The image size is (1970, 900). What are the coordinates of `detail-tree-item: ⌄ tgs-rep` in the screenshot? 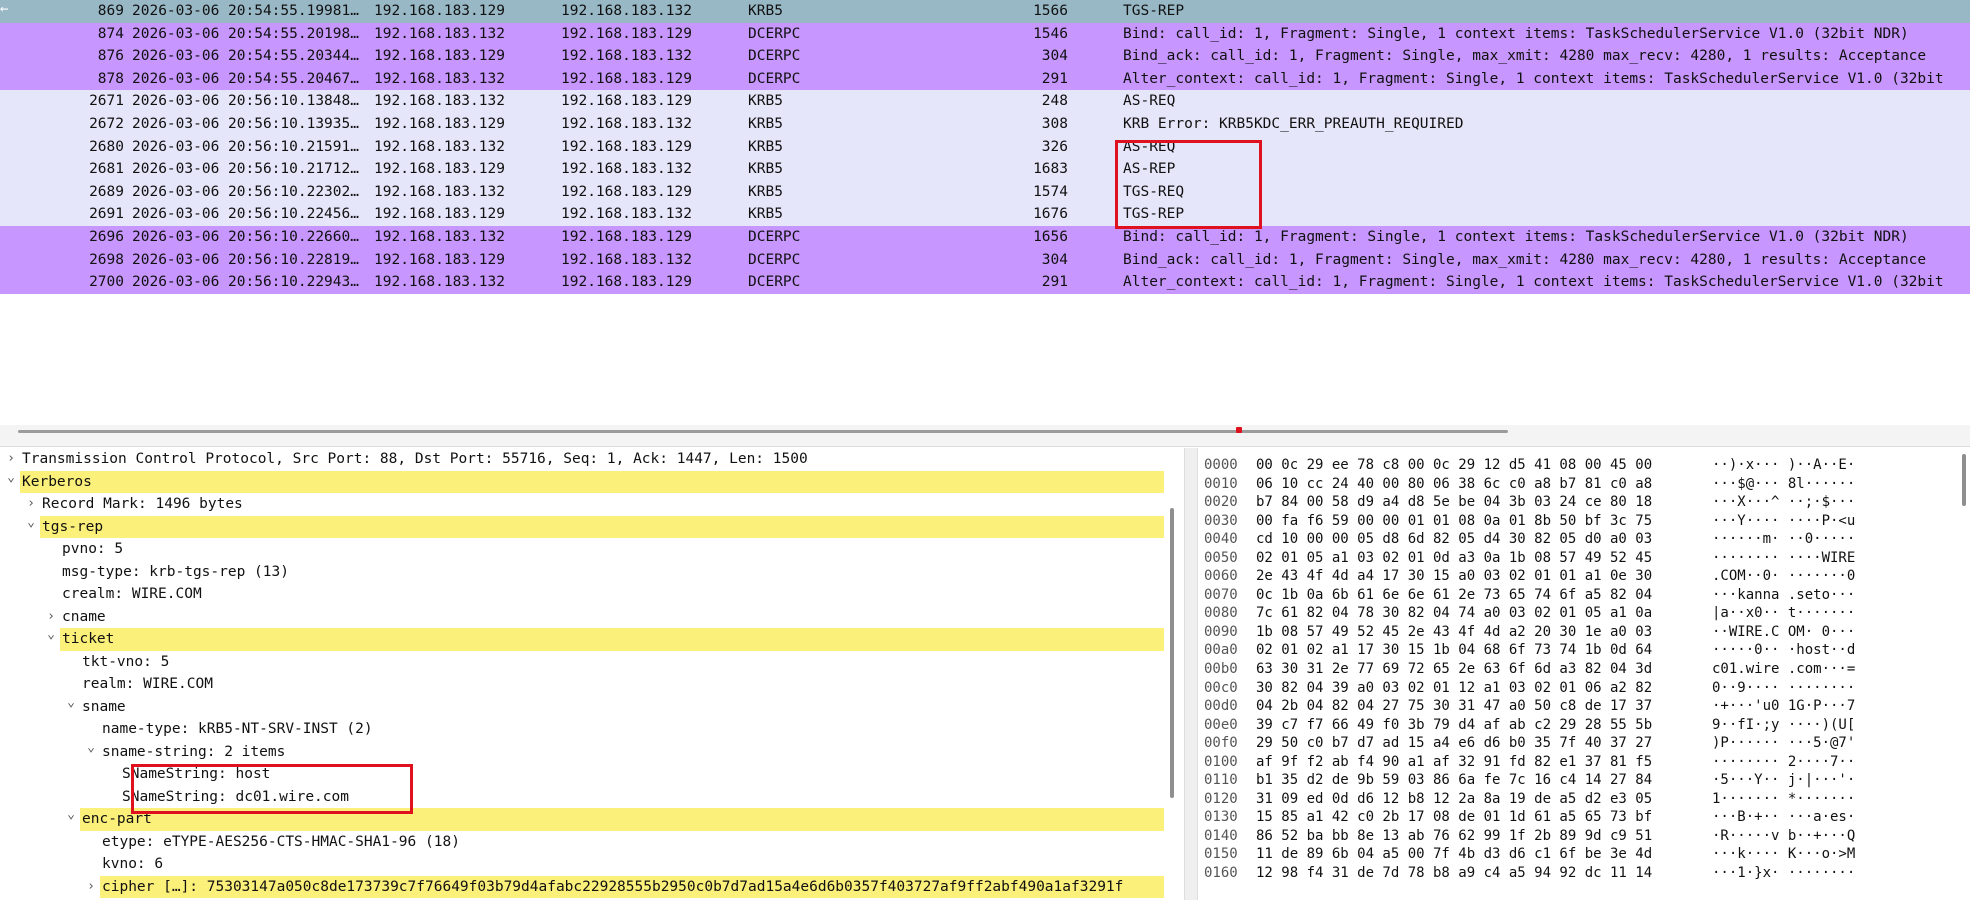 It's located at (592, 526).